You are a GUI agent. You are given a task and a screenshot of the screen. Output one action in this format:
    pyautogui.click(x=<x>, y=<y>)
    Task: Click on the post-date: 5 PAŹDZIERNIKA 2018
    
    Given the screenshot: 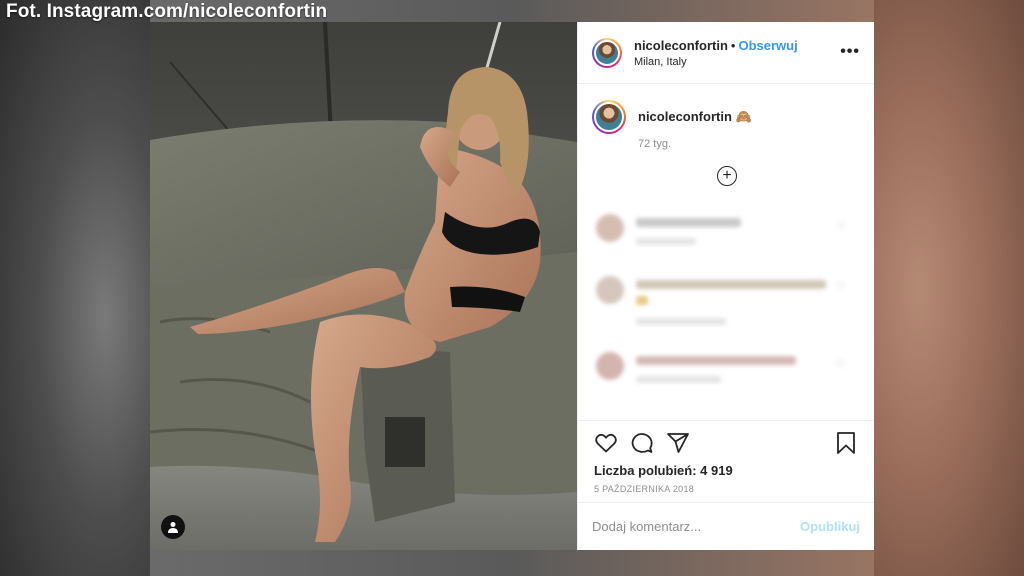 What is the action you would take?
    pyautogui.click(x=726, y=489)
    